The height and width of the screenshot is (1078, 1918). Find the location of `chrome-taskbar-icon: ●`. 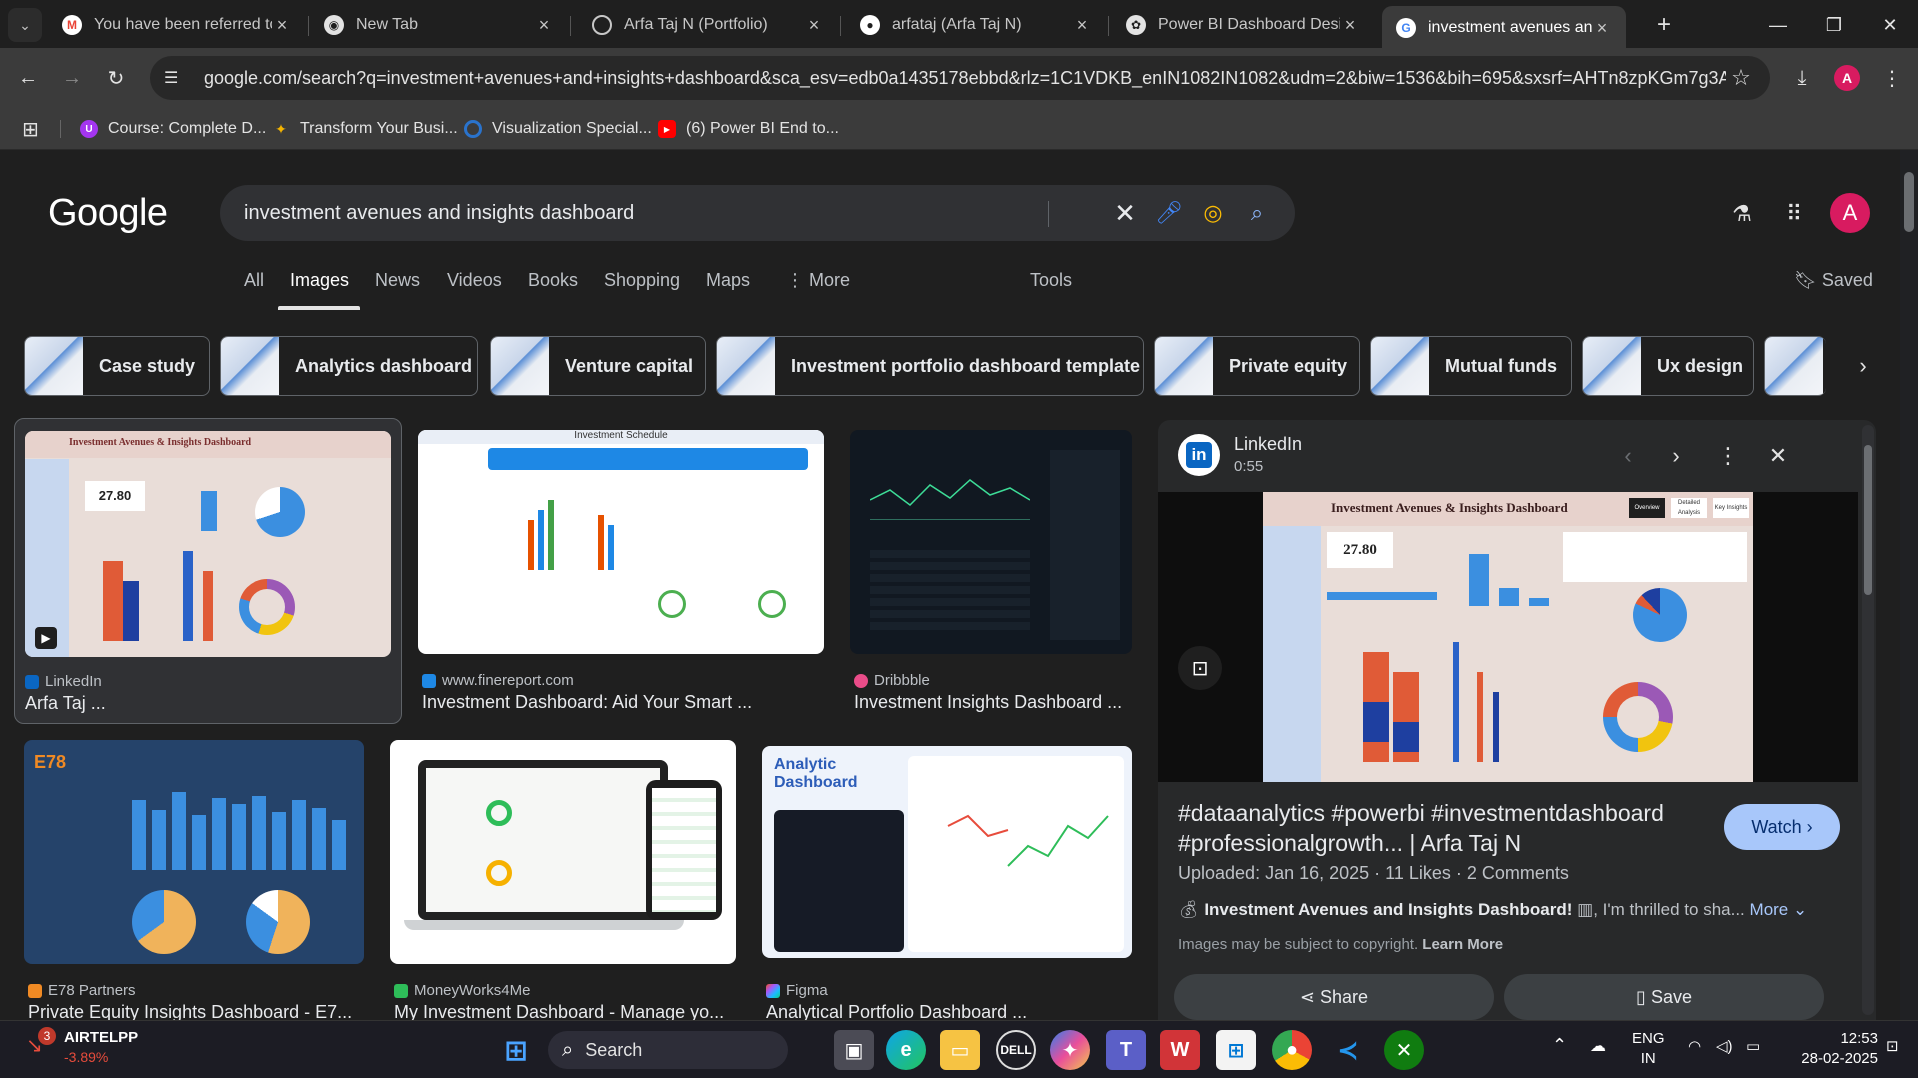

chrome-taskbar-icon: ● is located at coordinates (1292, 1050).